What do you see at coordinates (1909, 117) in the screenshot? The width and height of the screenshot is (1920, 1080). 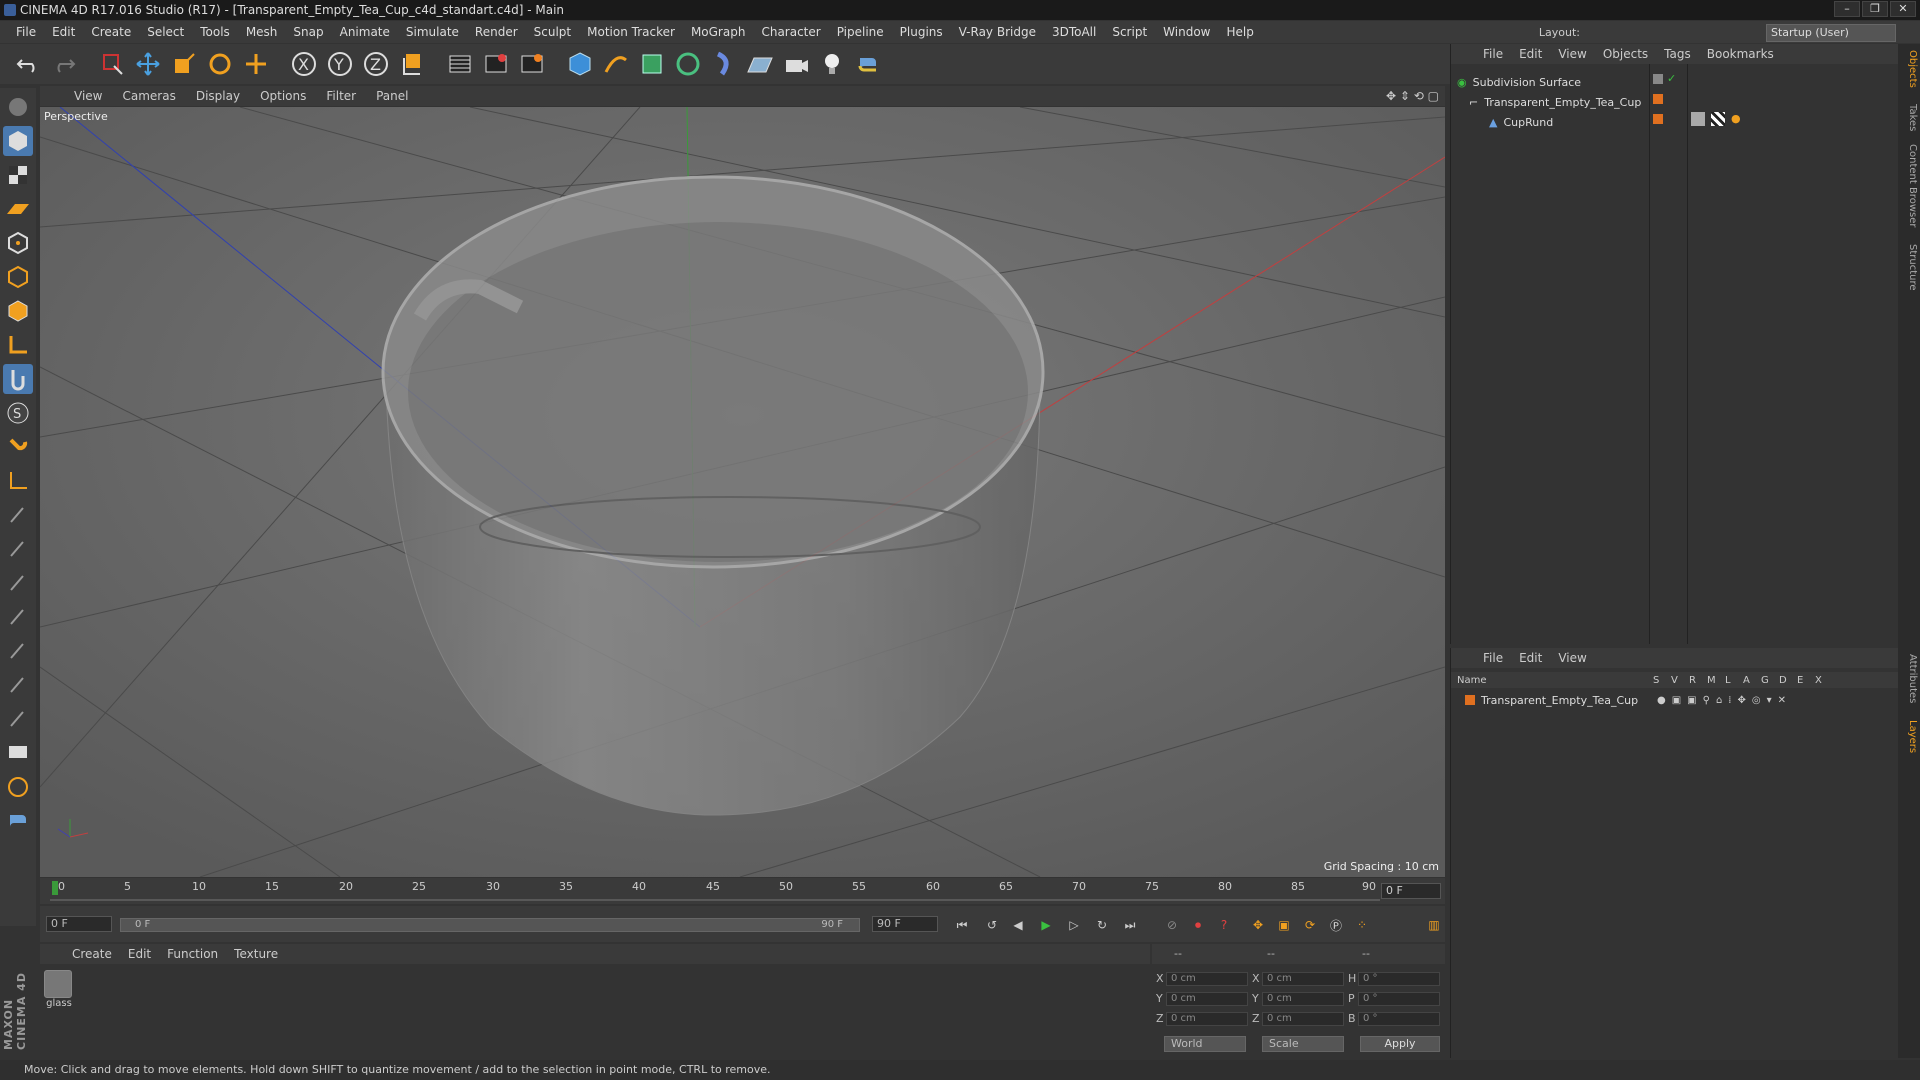 I see `tab-takes: Takes` at bounding box center [1909, 117].